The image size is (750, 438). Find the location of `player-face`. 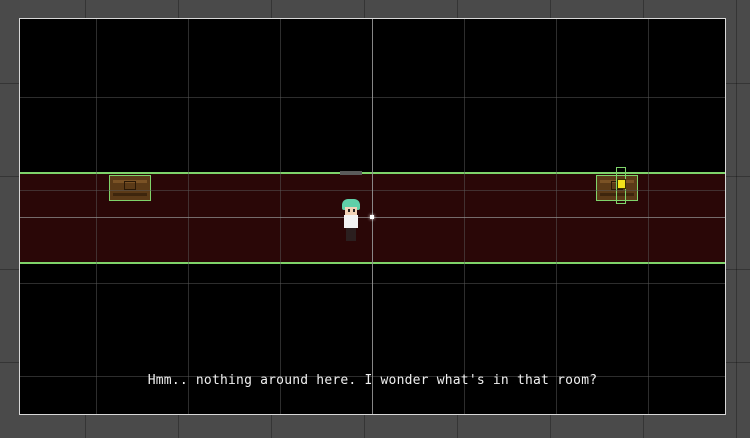

player-face is located at coordinates (351, 211).